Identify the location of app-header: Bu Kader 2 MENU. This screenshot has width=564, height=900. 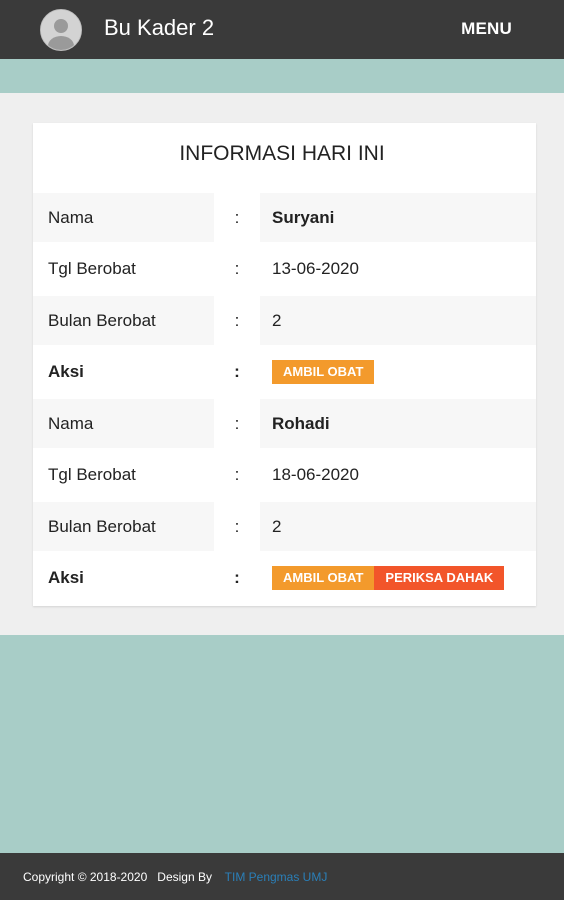
(282, 29).